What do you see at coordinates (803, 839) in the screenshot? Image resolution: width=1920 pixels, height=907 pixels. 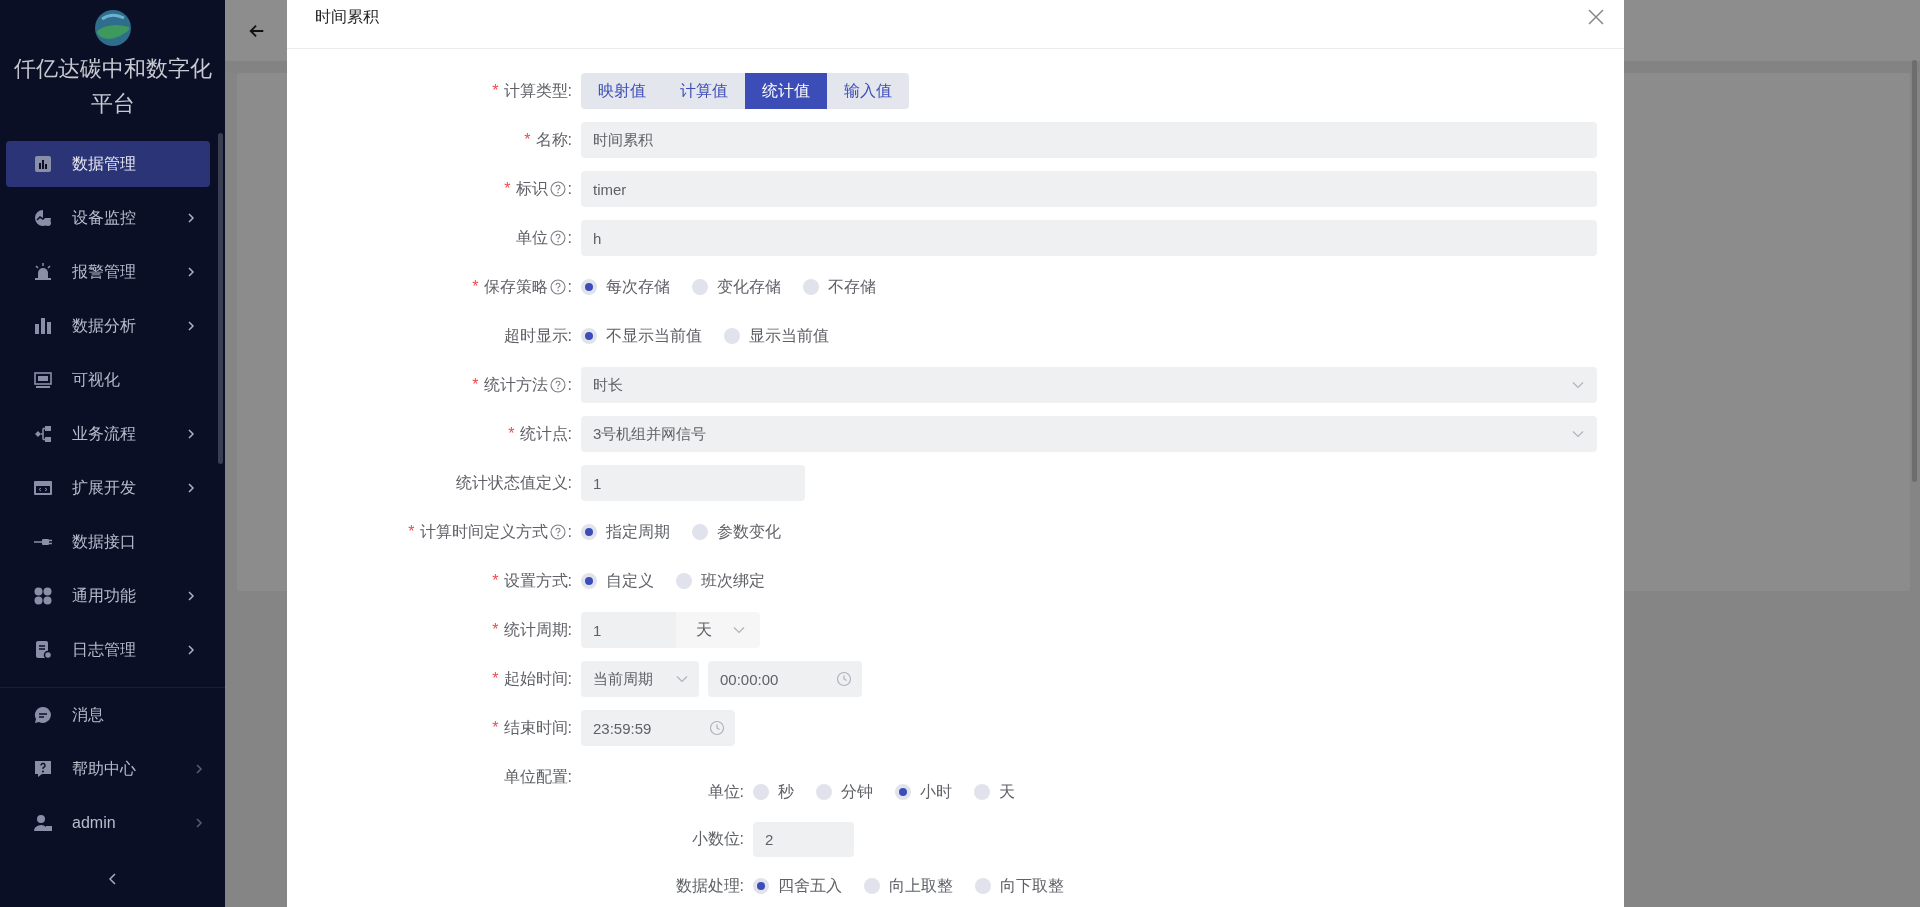 I see `text-field: 2` at bounding box center [803, 839].